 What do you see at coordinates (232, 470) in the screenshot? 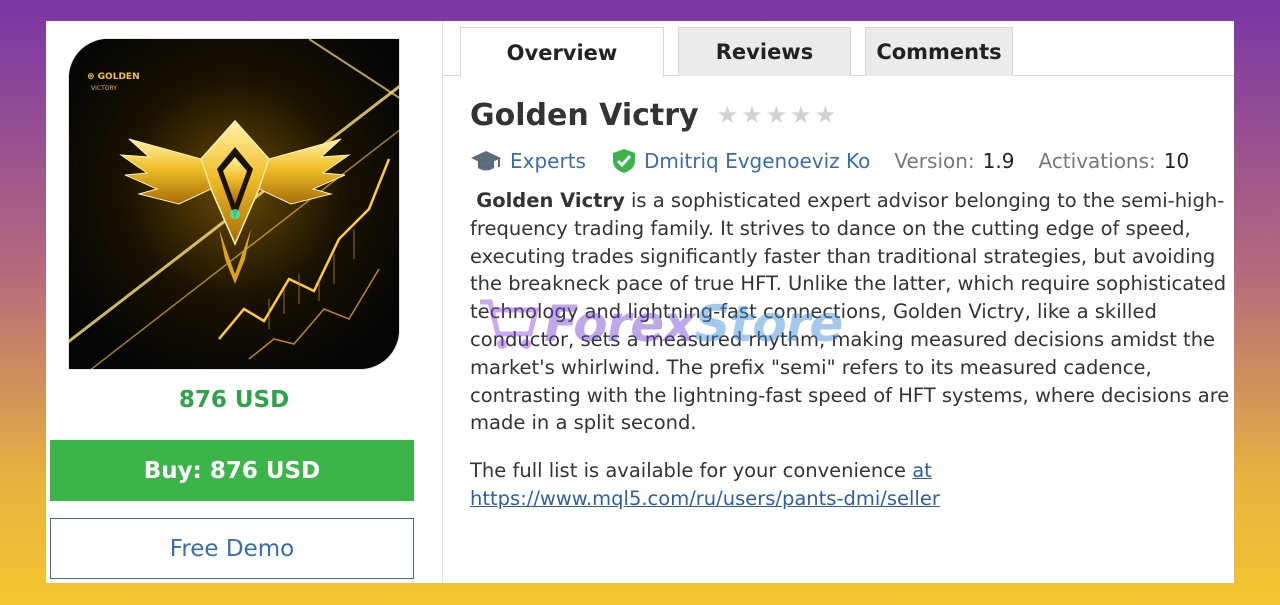
I see `buy-button: Buy: 876 USD` at bounding box center [232, 470].